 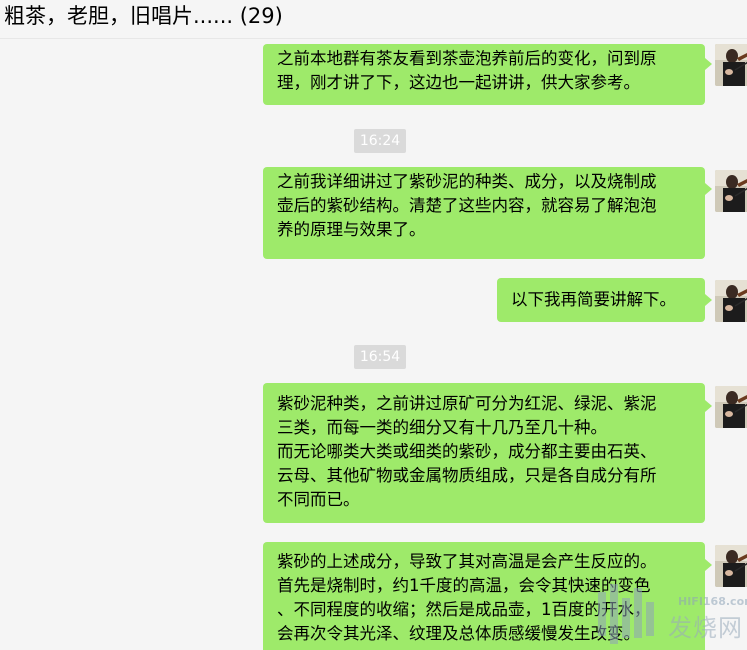 I want to click on watermark-domain: HIFI168.com, so click(x=712, y=601).